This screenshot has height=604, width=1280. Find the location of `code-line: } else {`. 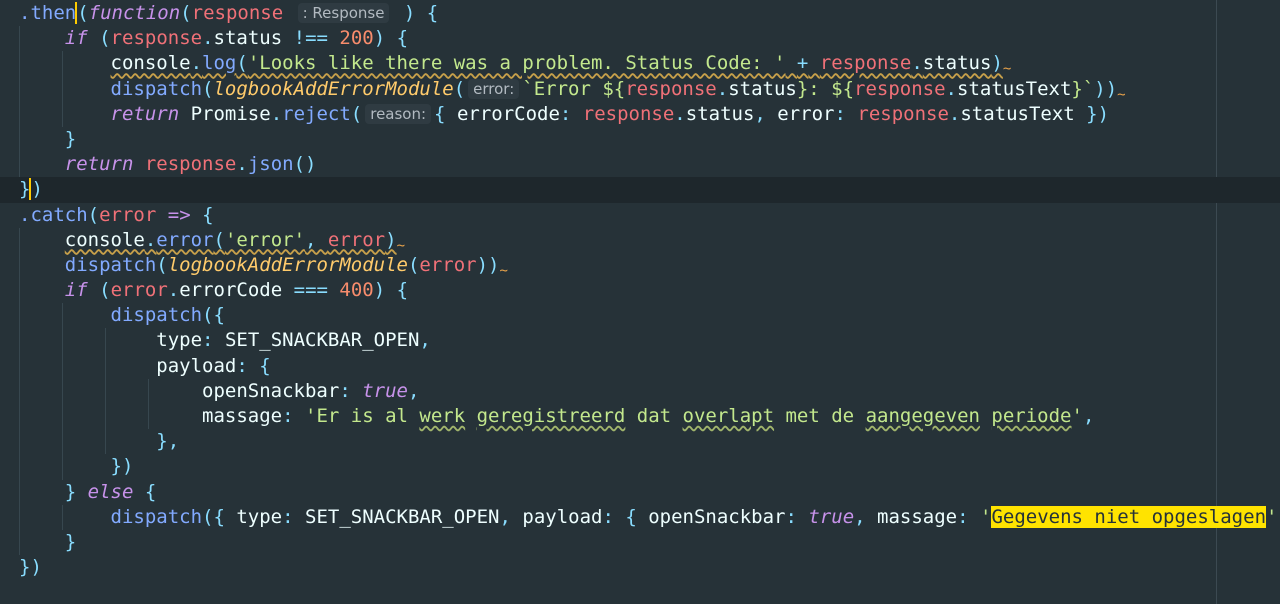

code-line: } else { is located at coordinates (640, 492).